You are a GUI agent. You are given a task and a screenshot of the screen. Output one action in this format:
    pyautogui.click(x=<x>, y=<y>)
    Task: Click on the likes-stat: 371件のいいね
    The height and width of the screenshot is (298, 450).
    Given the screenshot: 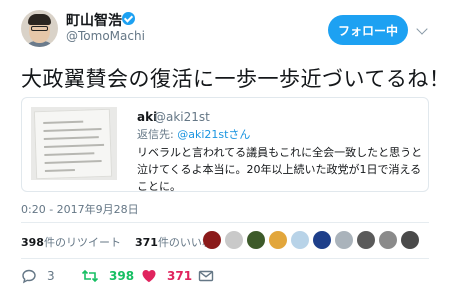 What is the action you would take?
    pyautogui.click(x=174, y=242)
    